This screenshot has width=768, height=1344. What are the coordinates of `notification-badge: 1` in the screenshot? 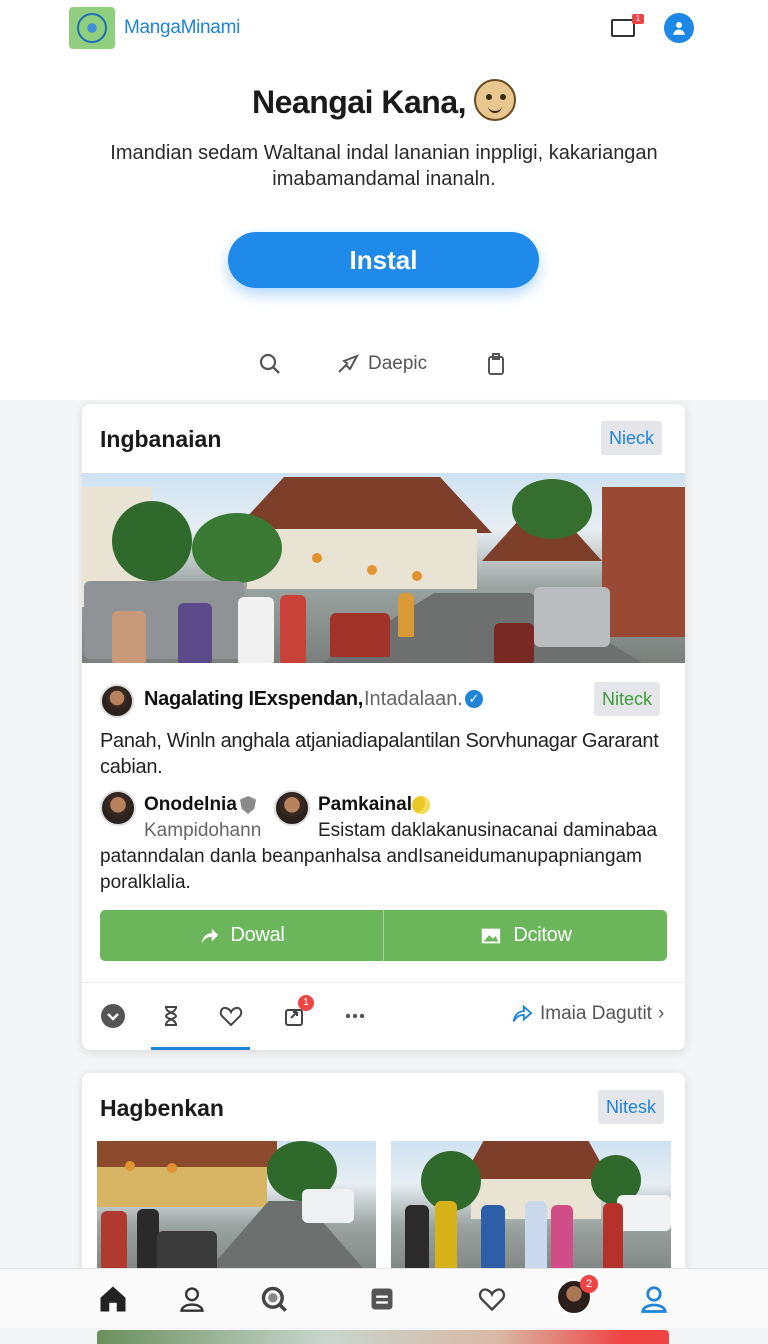 It's located at (638, 19).